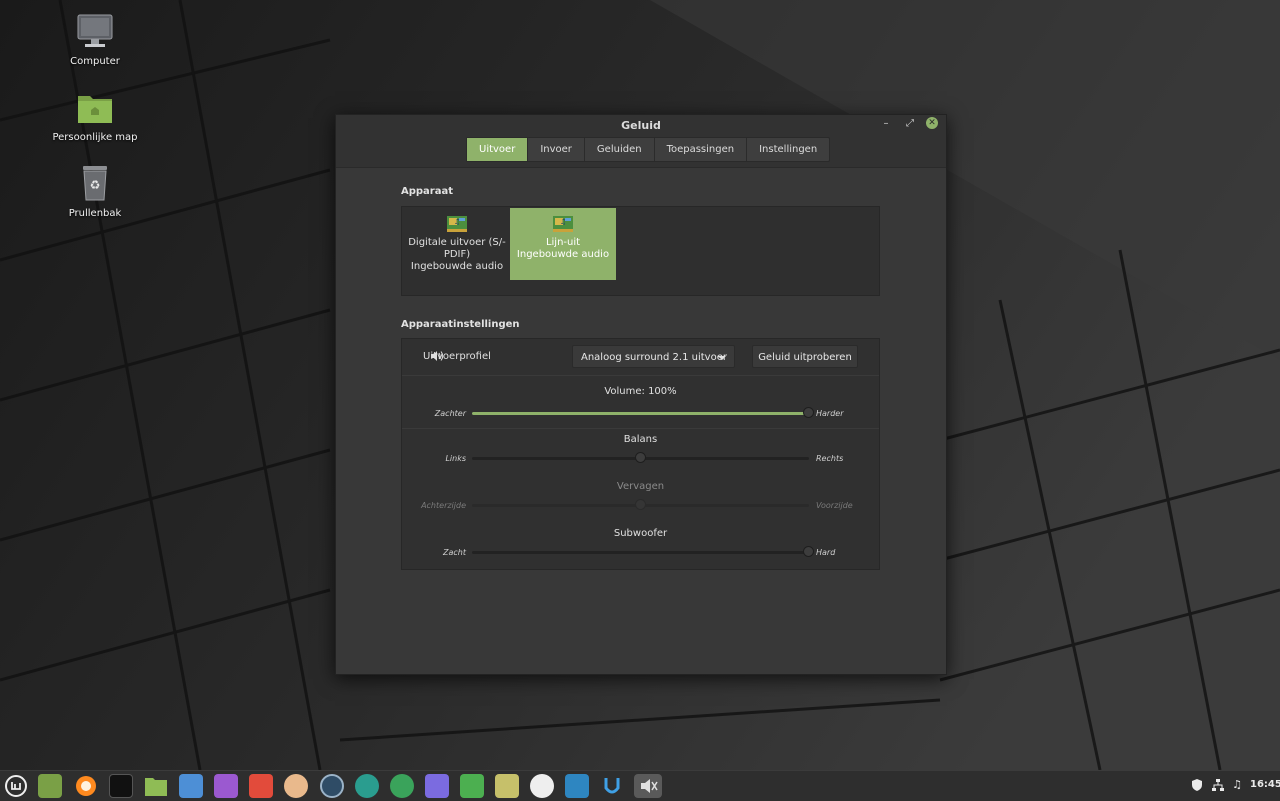 This screenshot has height=801, width=1280. I want to click on device-name-line: Digitale uitvoer (S/-, so click(457, 242).